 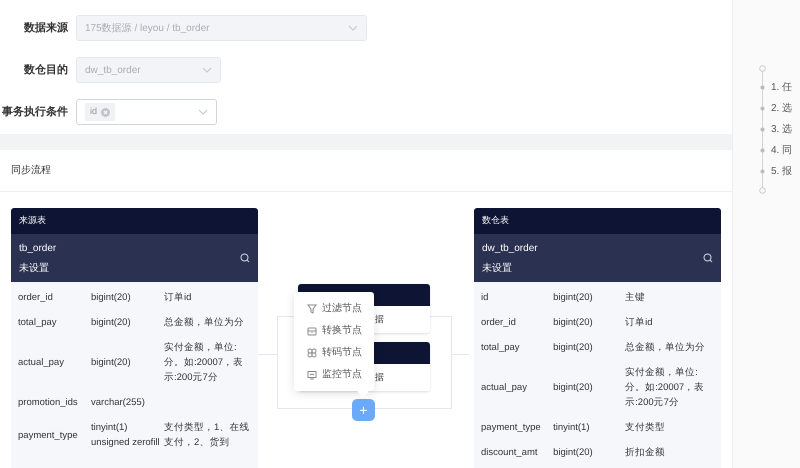 I want to click on section-title: 同步流程, so click(x=31, y=171).